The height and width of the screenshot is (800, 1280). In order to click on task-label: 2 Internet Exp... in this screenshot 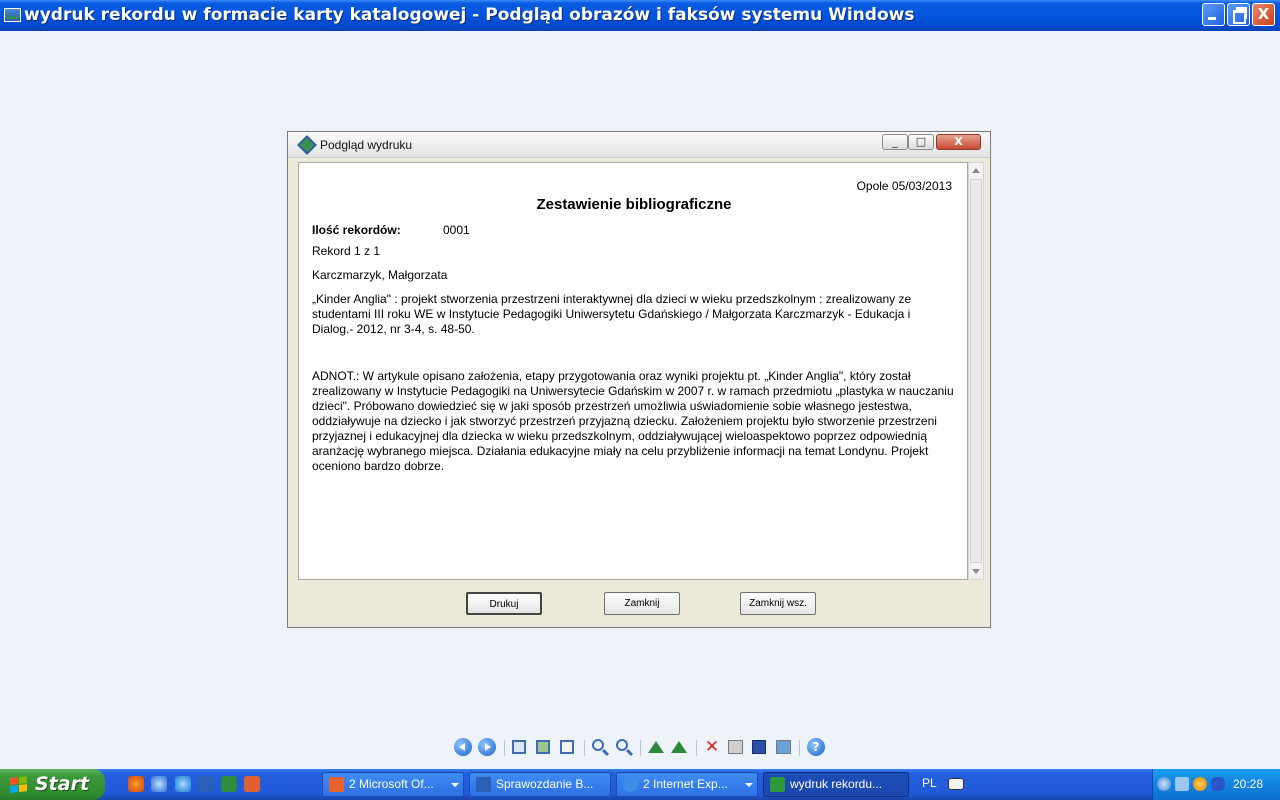, I will do `click(685, 784)`.